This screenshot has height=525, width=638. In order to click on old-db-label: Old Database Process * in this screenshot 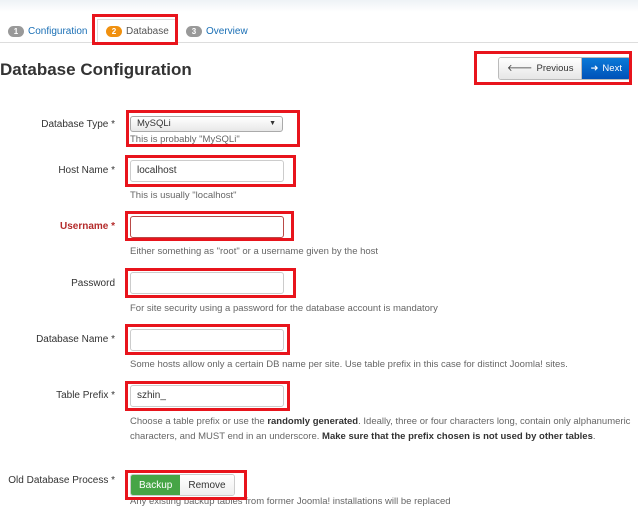, I will do `click(61, 480)`.